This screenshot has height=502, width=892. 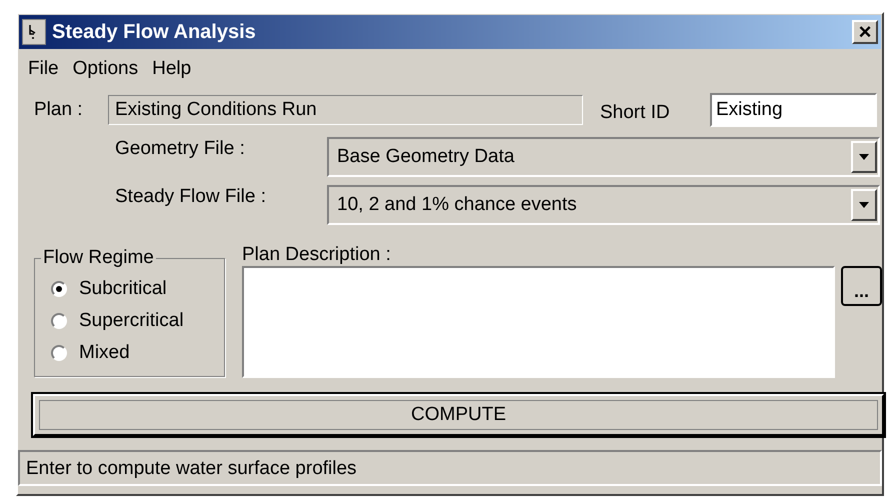 What do you see at coordinates (345, 110) in the screenshot?
I see `plan-field: Existing Conditions Run` at bounding box center [345, 110].